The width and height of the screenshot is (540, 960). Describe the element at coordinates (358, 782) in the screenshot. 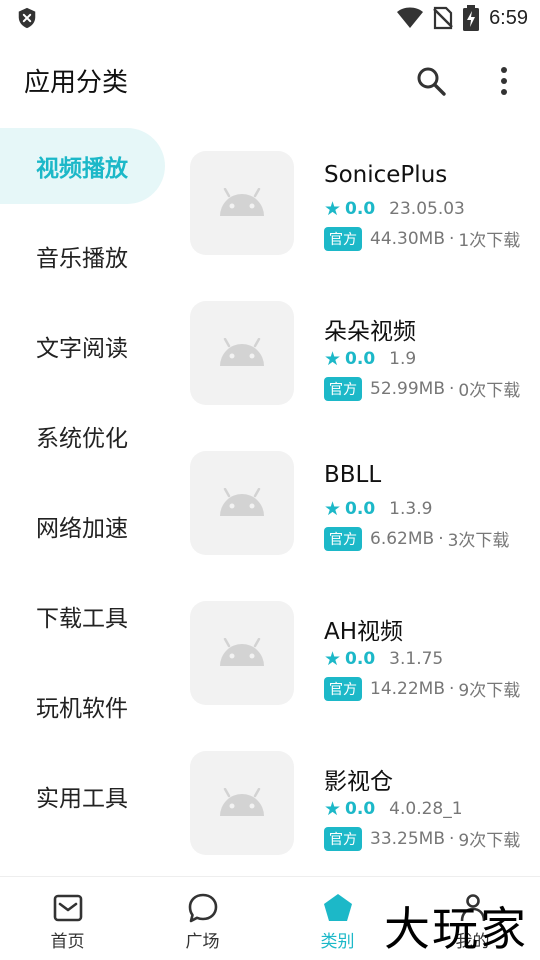

I see `app-name: 影视仓` at that location.